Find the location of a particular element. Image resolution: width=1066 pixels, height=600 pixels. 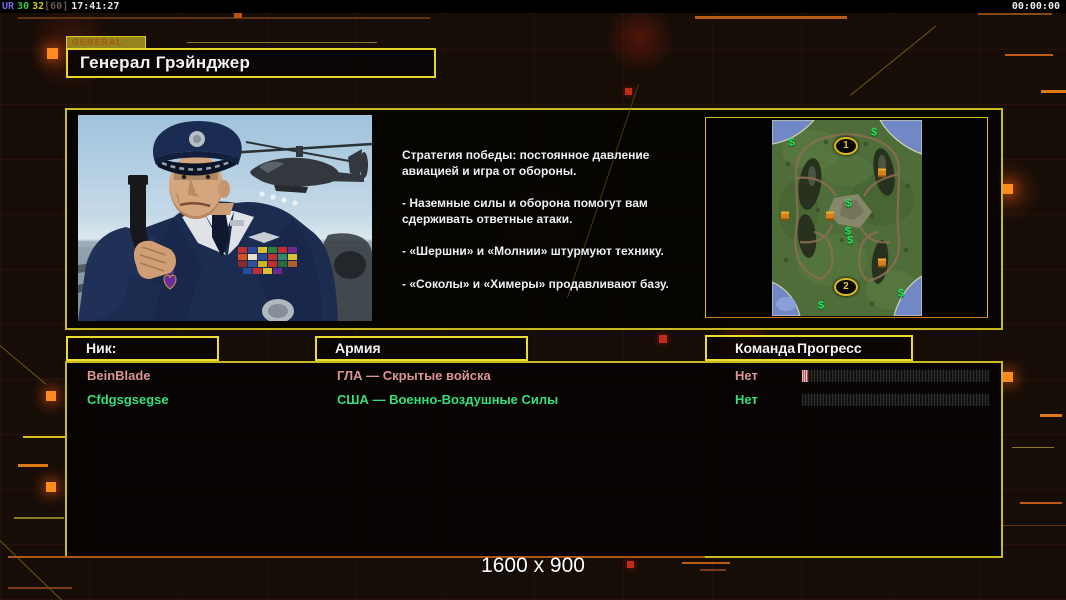

column-header-progress: Прогресс is located at coordinates (829, 348).